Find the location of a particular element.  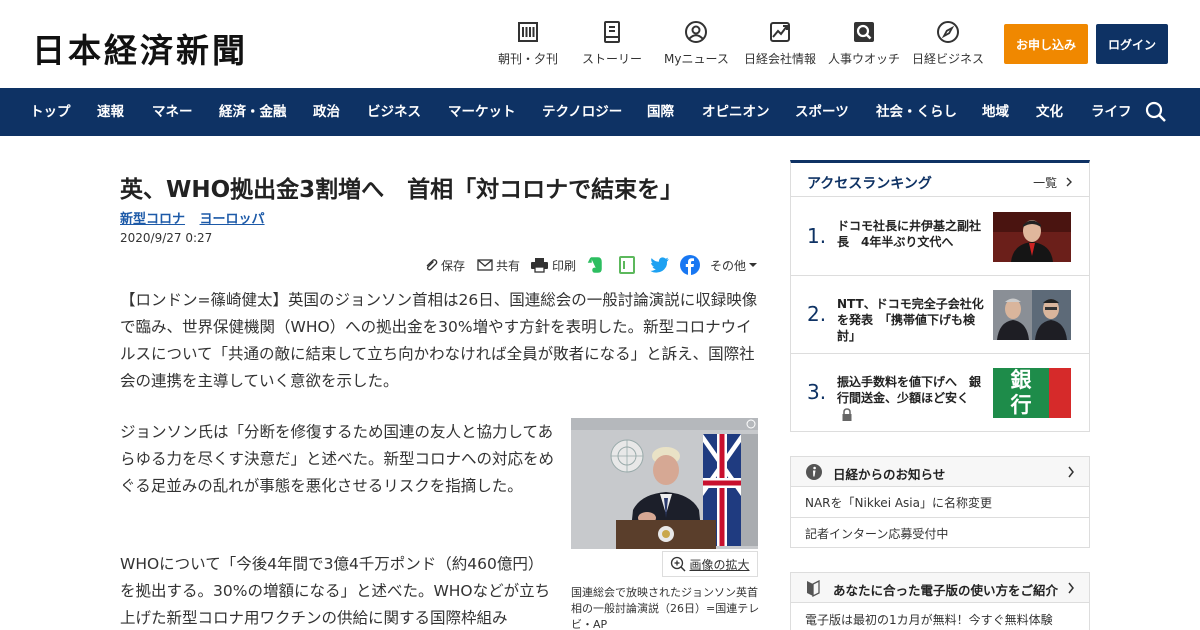

bank-sign-char: 銀 is located at coordinates (1021, 380).